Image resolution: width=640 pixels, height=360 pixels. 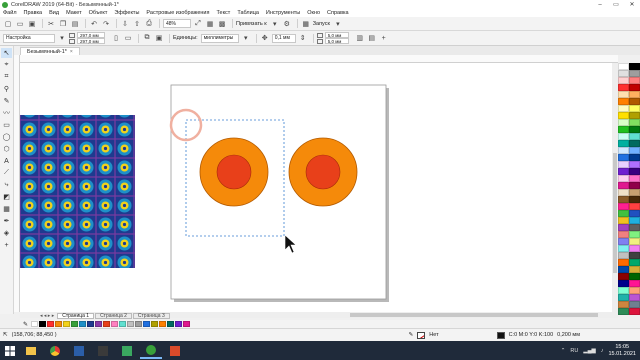 What do you see at coordinates (79, 350) in the screenshot?
I see `taskbar-word-icon` at bounding box center [79, 350].